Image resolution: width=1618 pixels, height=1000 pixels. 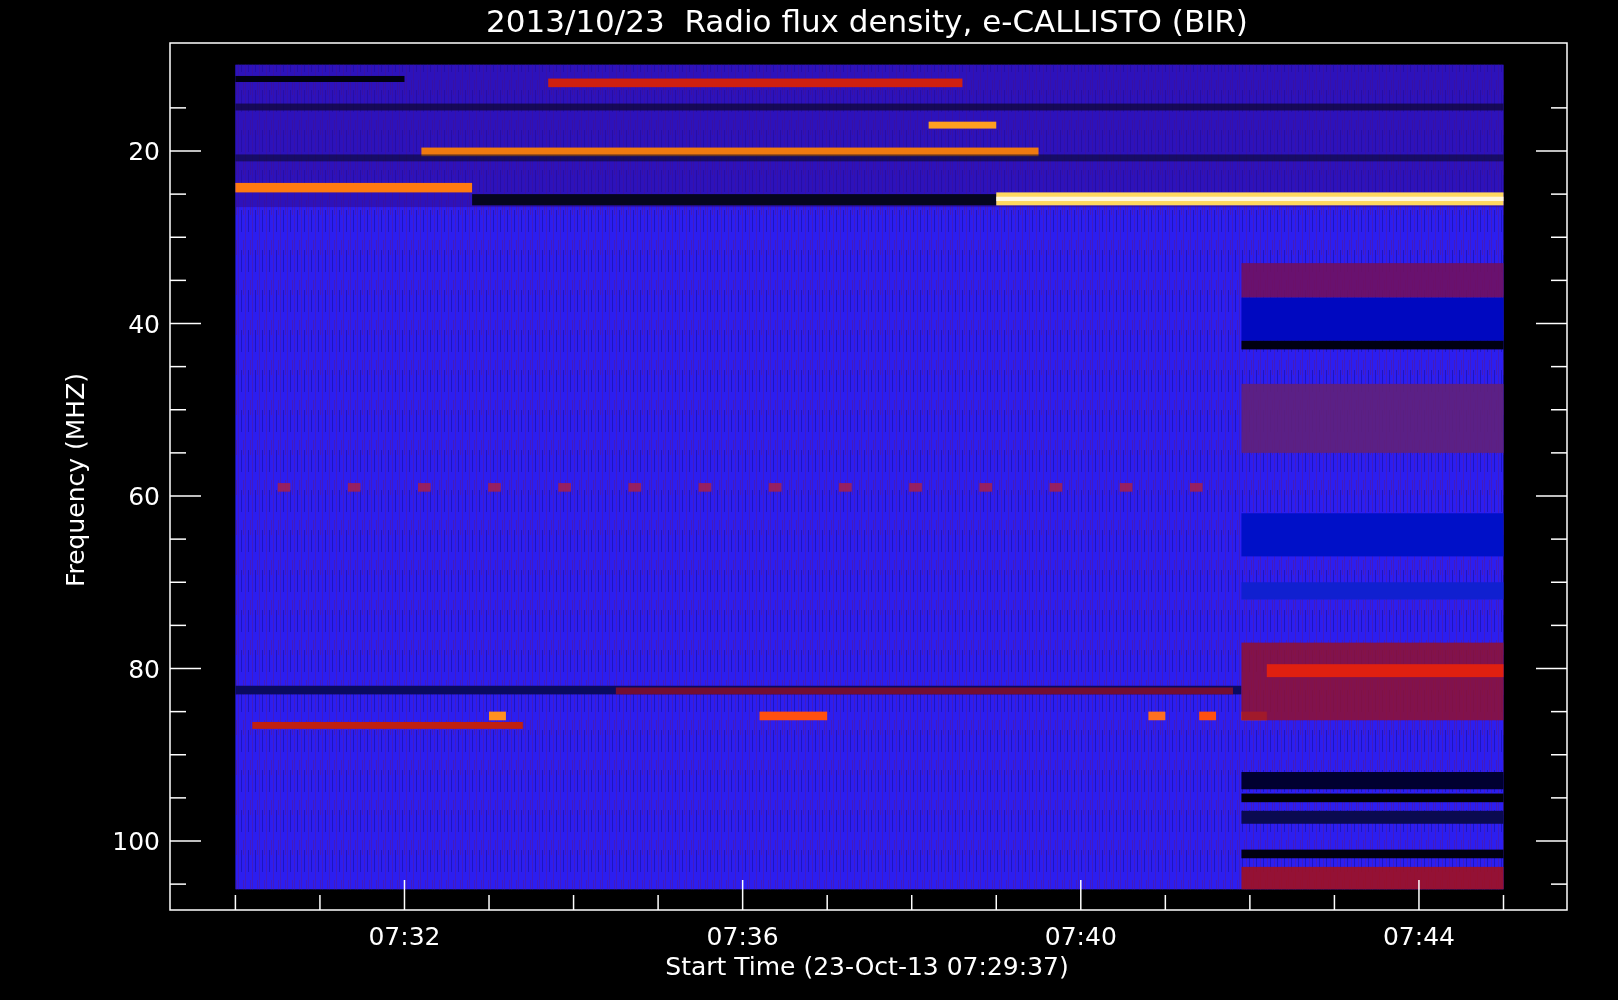 What do you see at coordinates (75, 480) in the screenshot?
I see `axis-title: Frequency (MHZ)` at bounding box center [75, 480].